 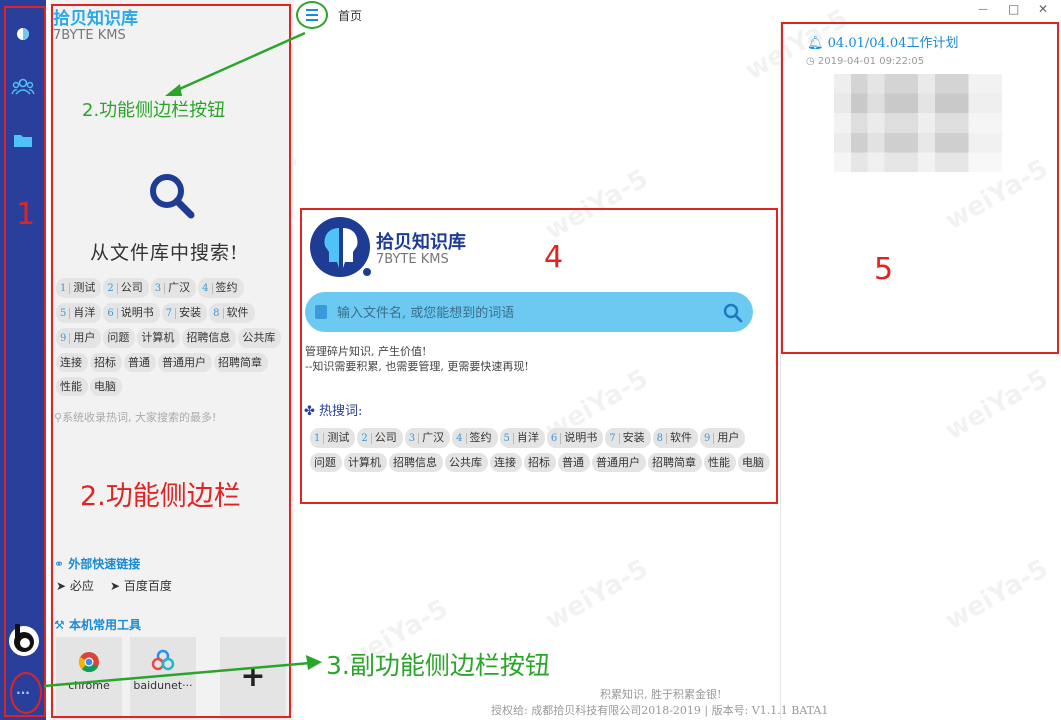 I want to click on annotation-label-nav-button: 2.功能侧边栏按钮, so click(x=154, y=110).